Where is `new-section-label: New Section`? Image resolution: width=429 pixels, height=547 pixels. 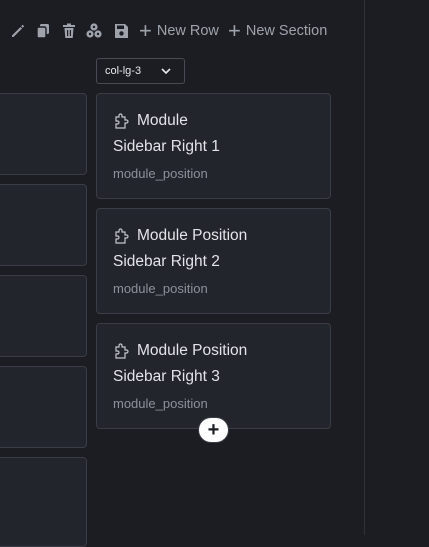 new-section-label: New Section is located at coordinates (286, 31).